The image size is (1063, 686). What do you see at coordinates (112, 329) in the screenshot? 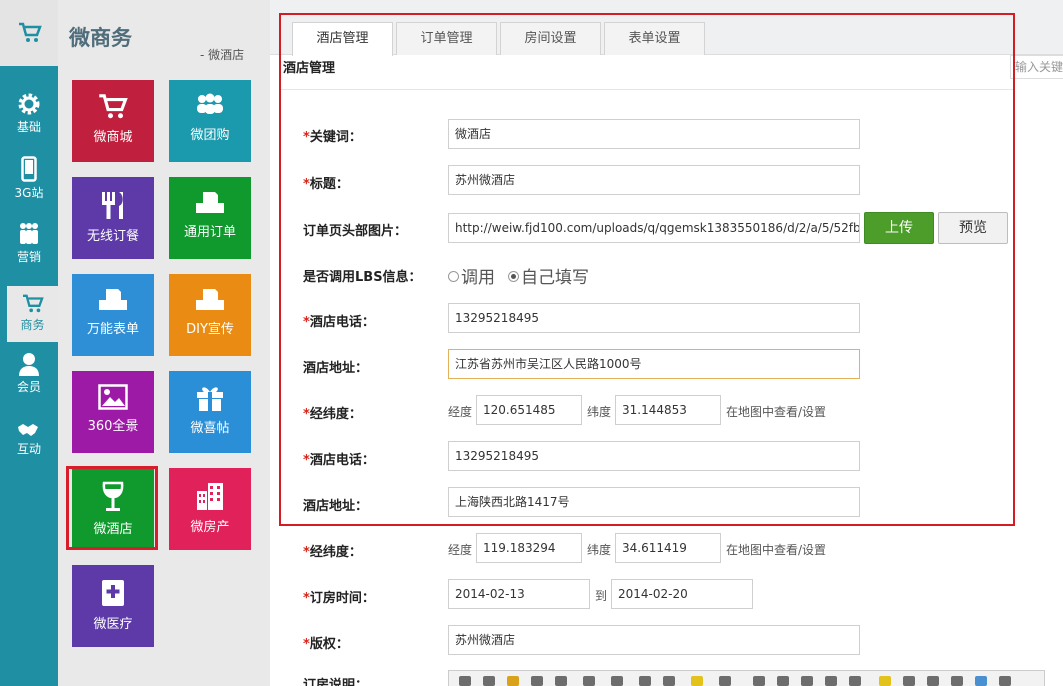
I see `module-label: 万能表单` at bounding box center [112, 329].